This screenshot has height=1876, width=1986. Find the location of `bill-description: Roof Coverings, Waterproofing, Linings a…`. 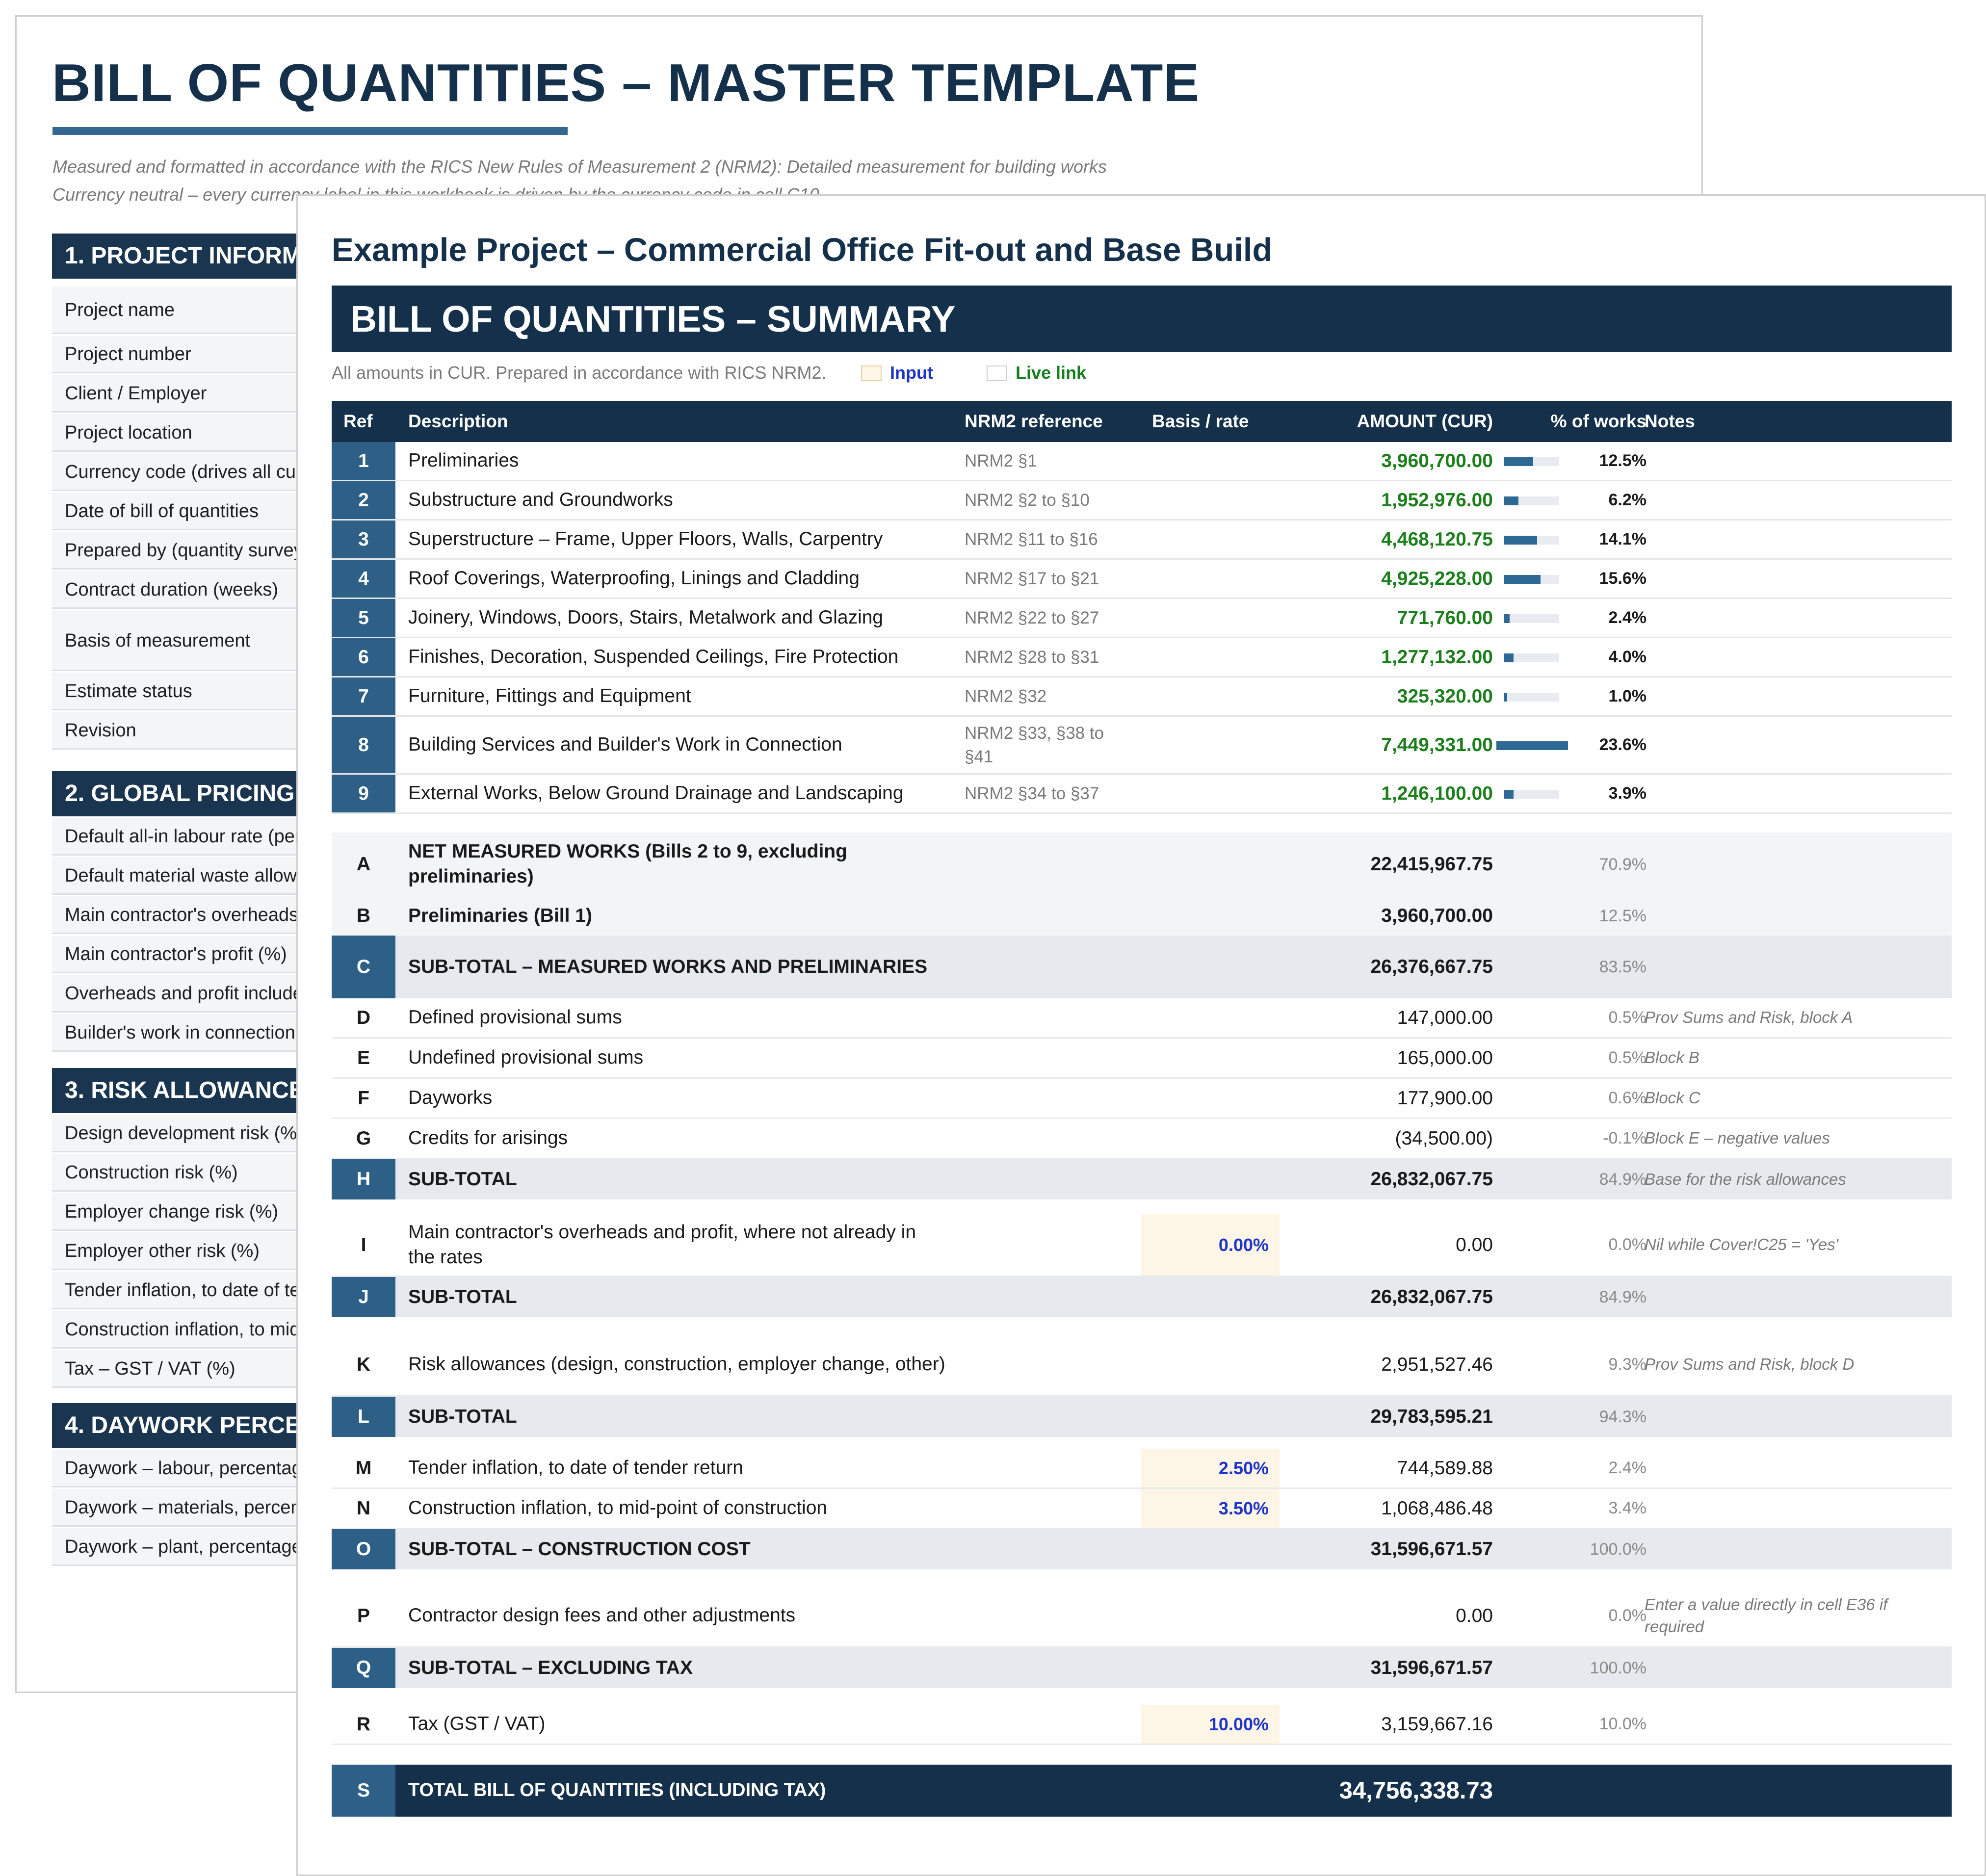

bill-description: Roof Coverings, Waterproofing, Linings a… is located at coordinates (678, 579).